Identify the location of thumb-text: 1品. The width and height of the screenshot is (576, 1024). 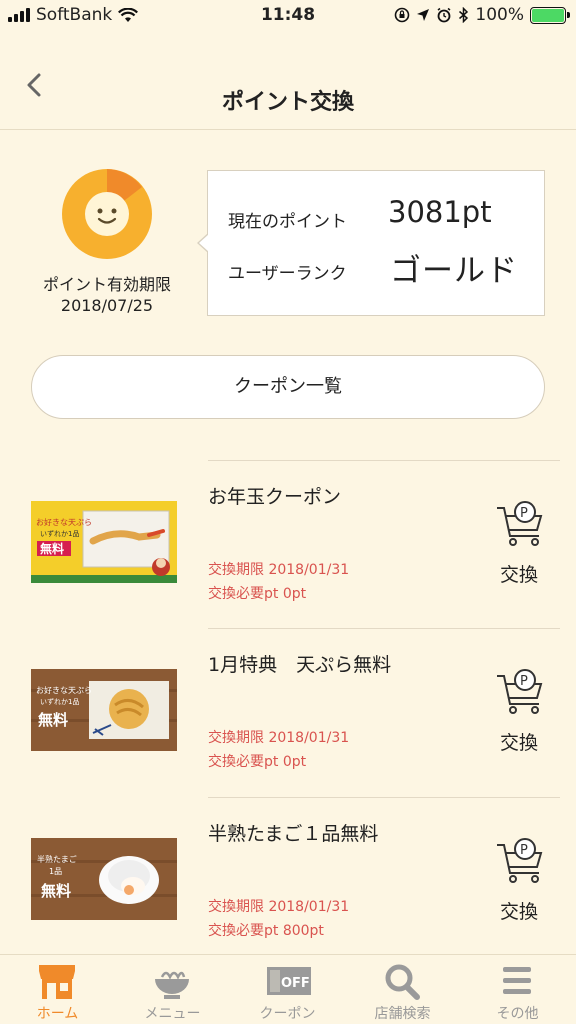
(55, 871).